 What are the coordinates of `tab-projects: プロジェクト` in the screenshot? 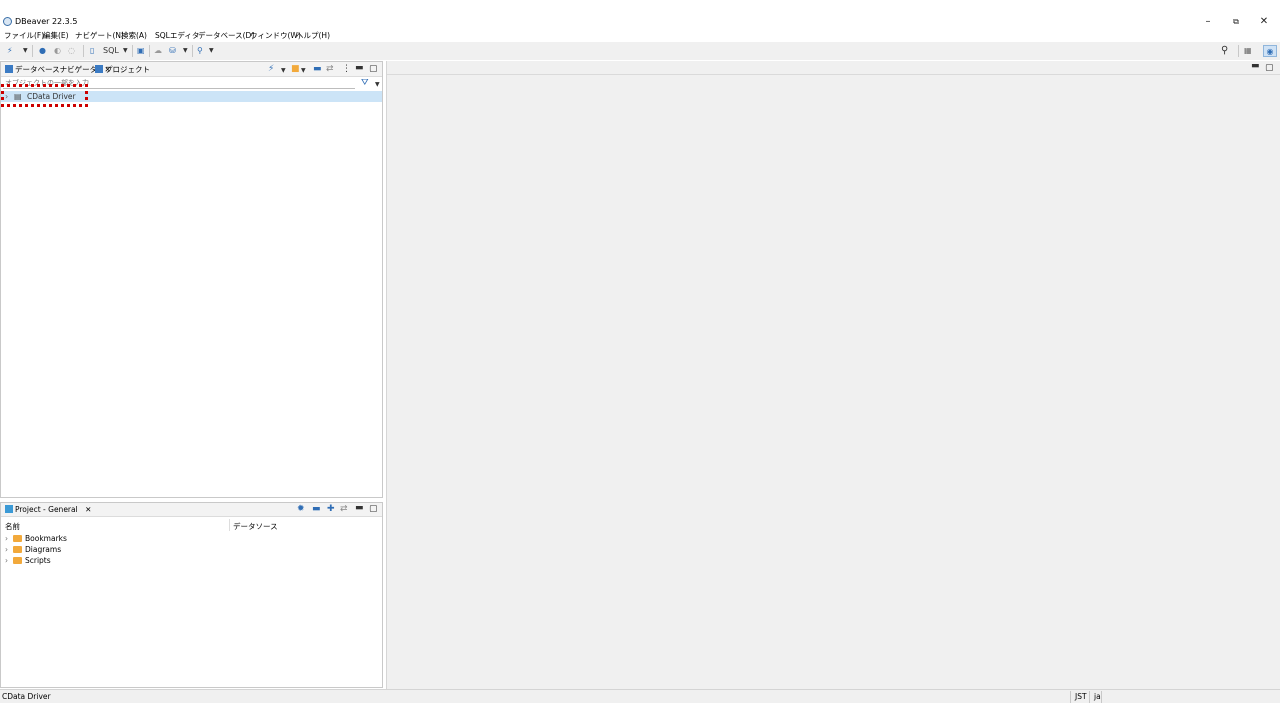 It's located at (122, 69).